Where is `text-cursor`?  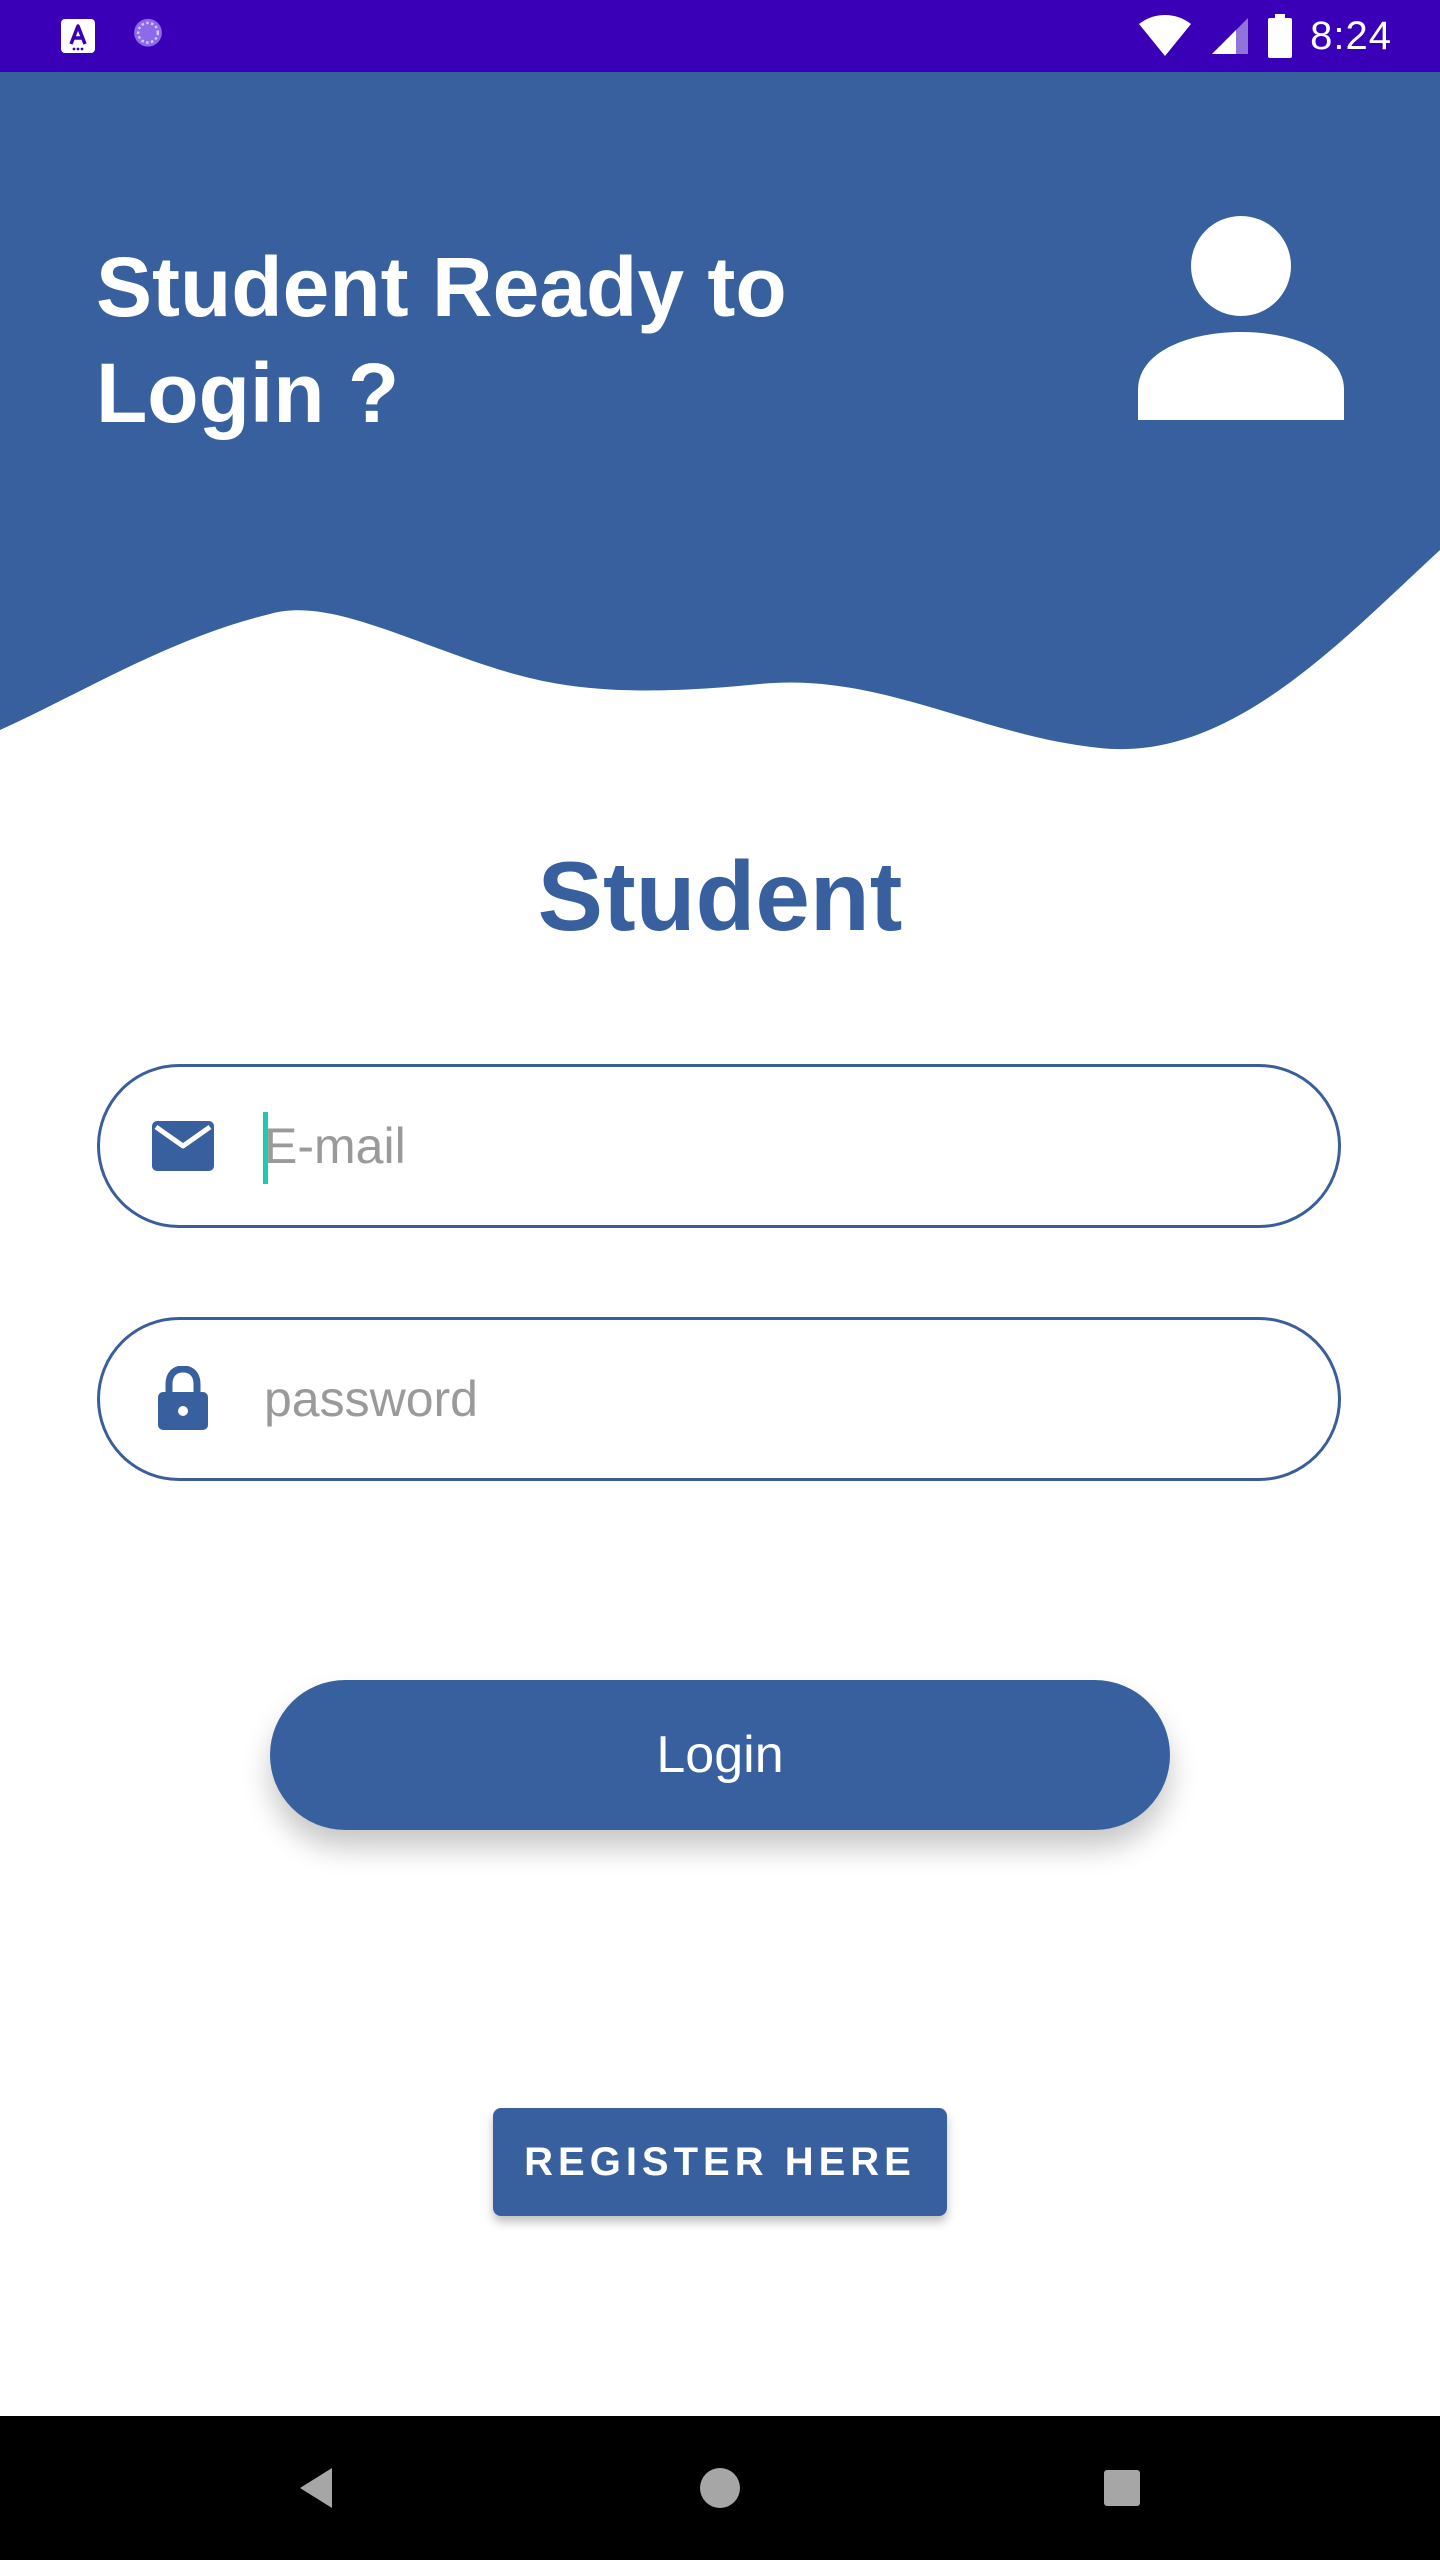 text-cursor is located at coordinates (265, 1148).